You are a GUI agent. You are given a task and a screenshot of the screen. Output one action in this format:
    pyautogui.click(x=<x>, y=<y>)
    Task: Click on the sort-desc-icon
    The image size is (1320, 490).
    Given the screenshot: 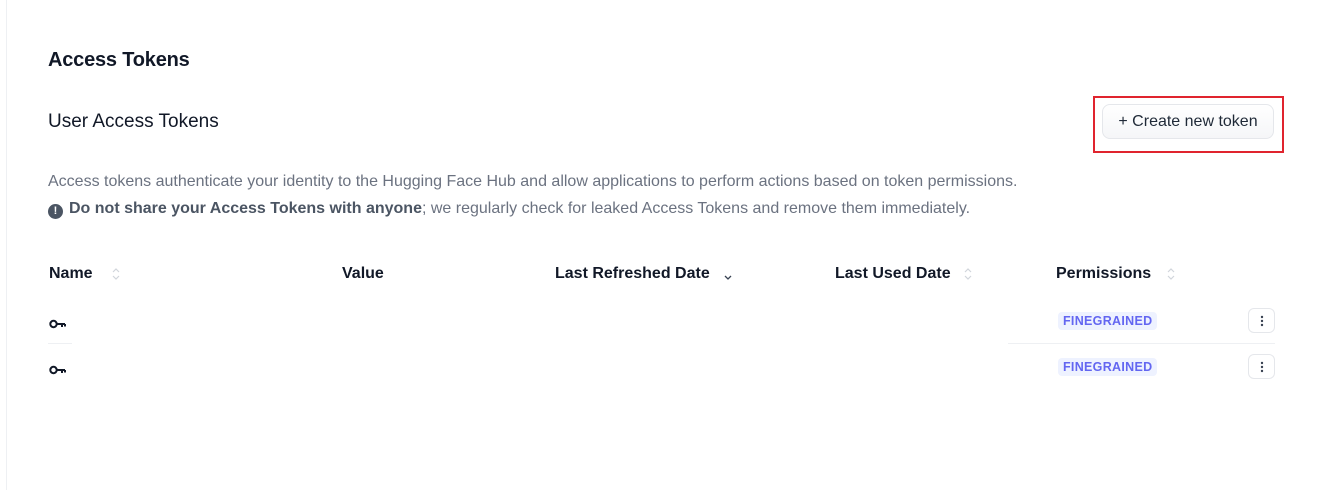 What is the action you would take?
    pyautogui.click(x=728, y=274)
    